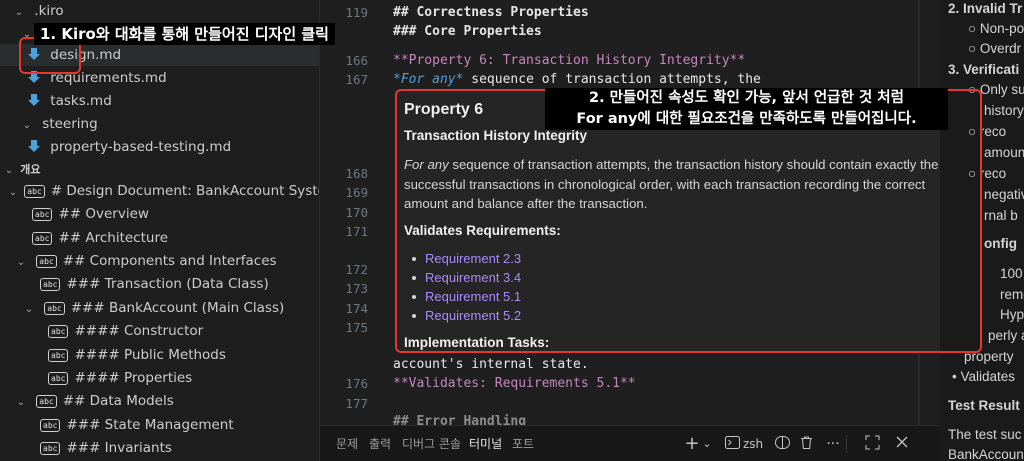 Image resolution: width=1024 pixels, height=461 pixels. I want to click on line-number: 173, so click(356, 288).